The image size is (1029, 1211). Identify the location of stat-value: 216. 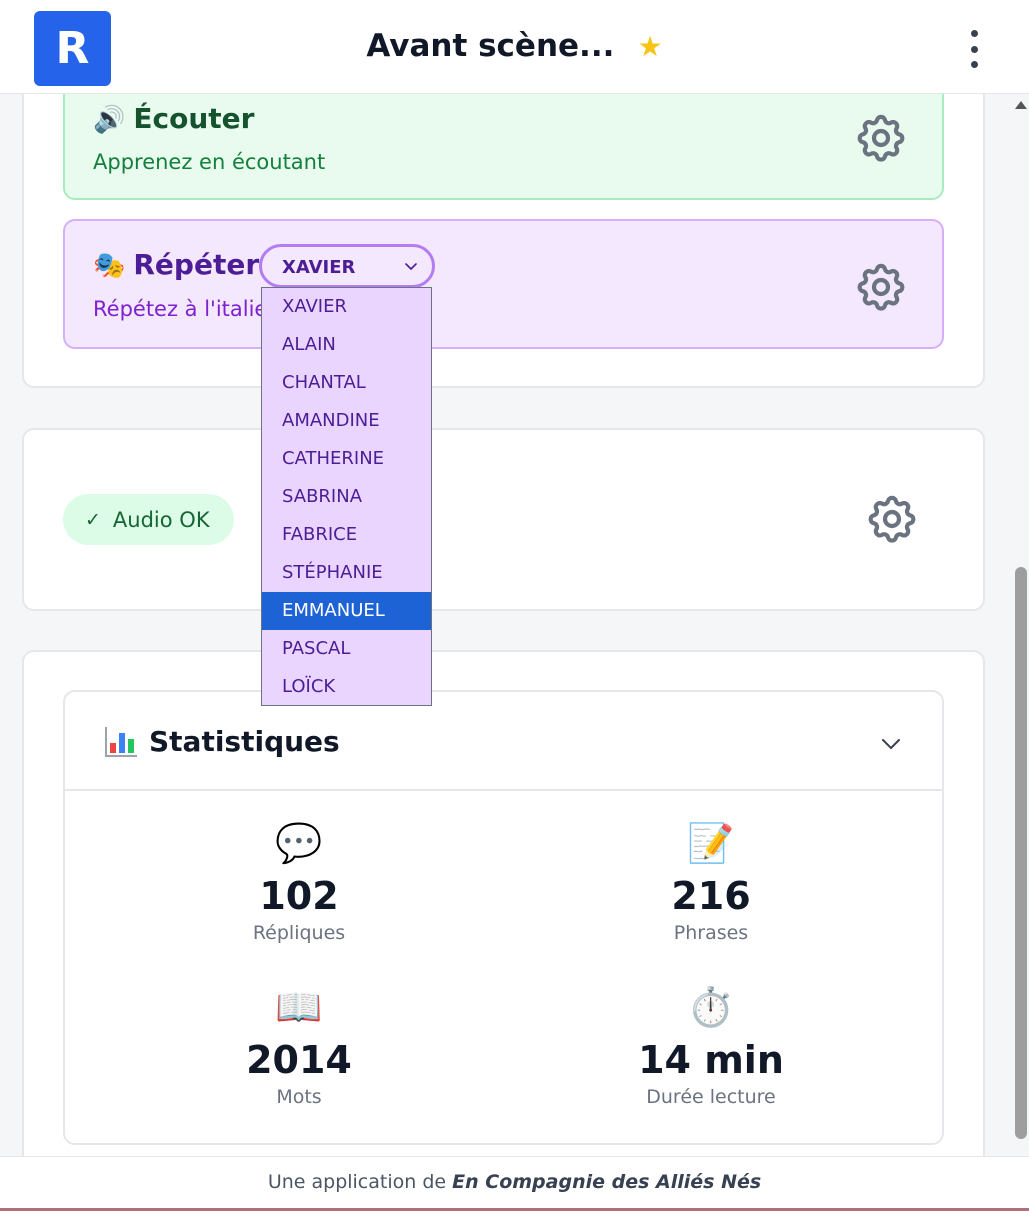
(711, 896).